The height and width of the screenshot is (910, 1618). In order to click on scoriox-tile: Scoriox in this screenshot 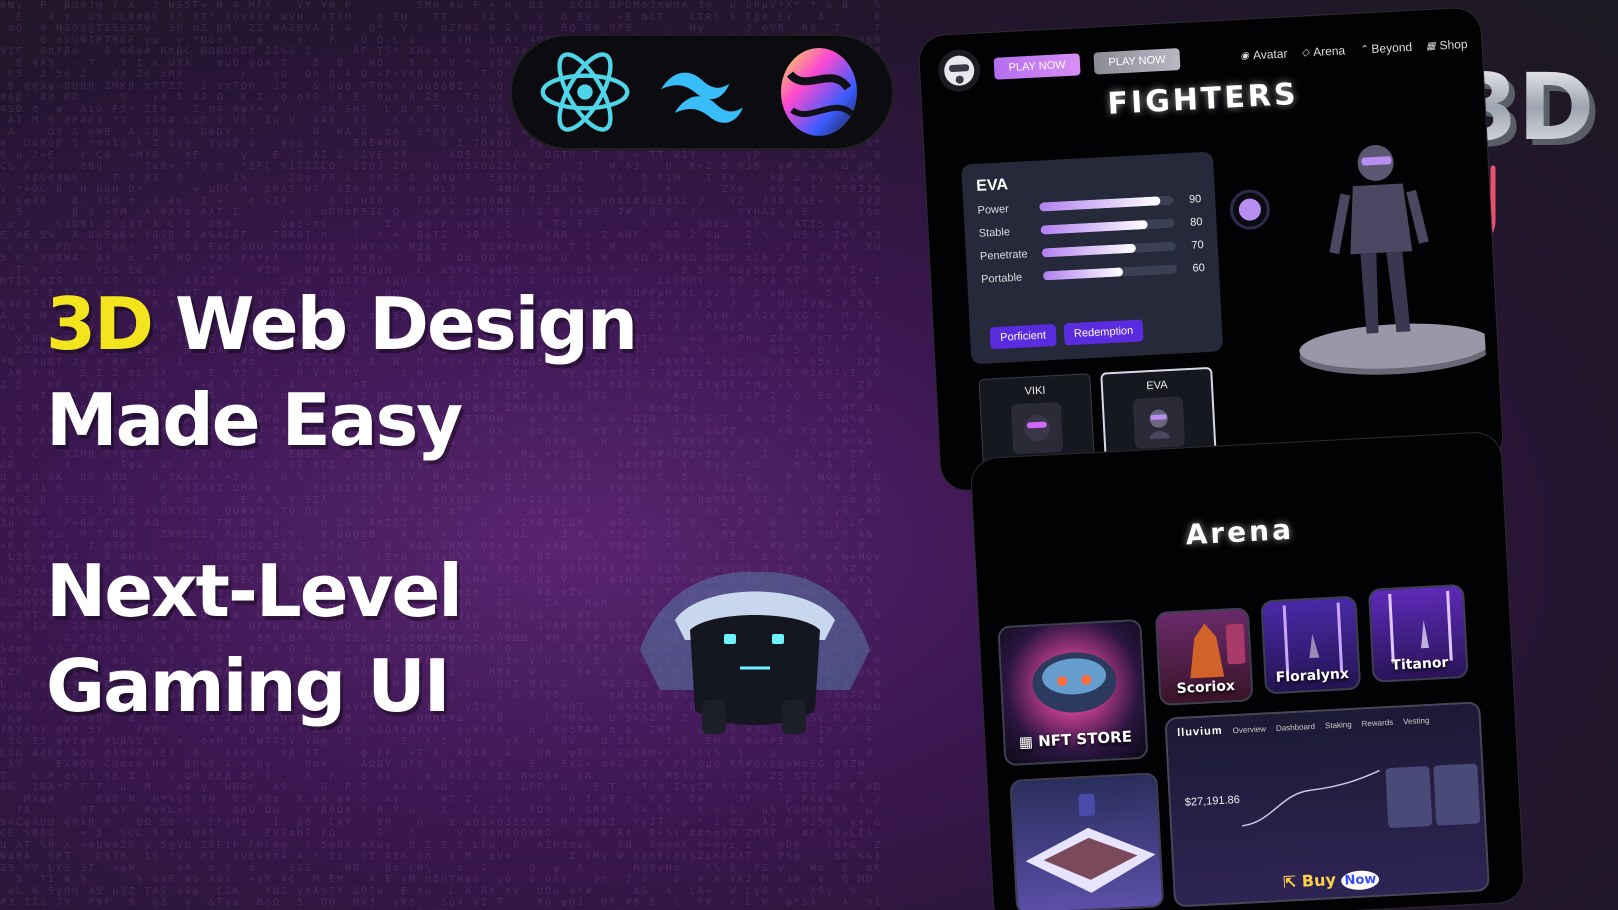, I will do `click(1204, 656)`.